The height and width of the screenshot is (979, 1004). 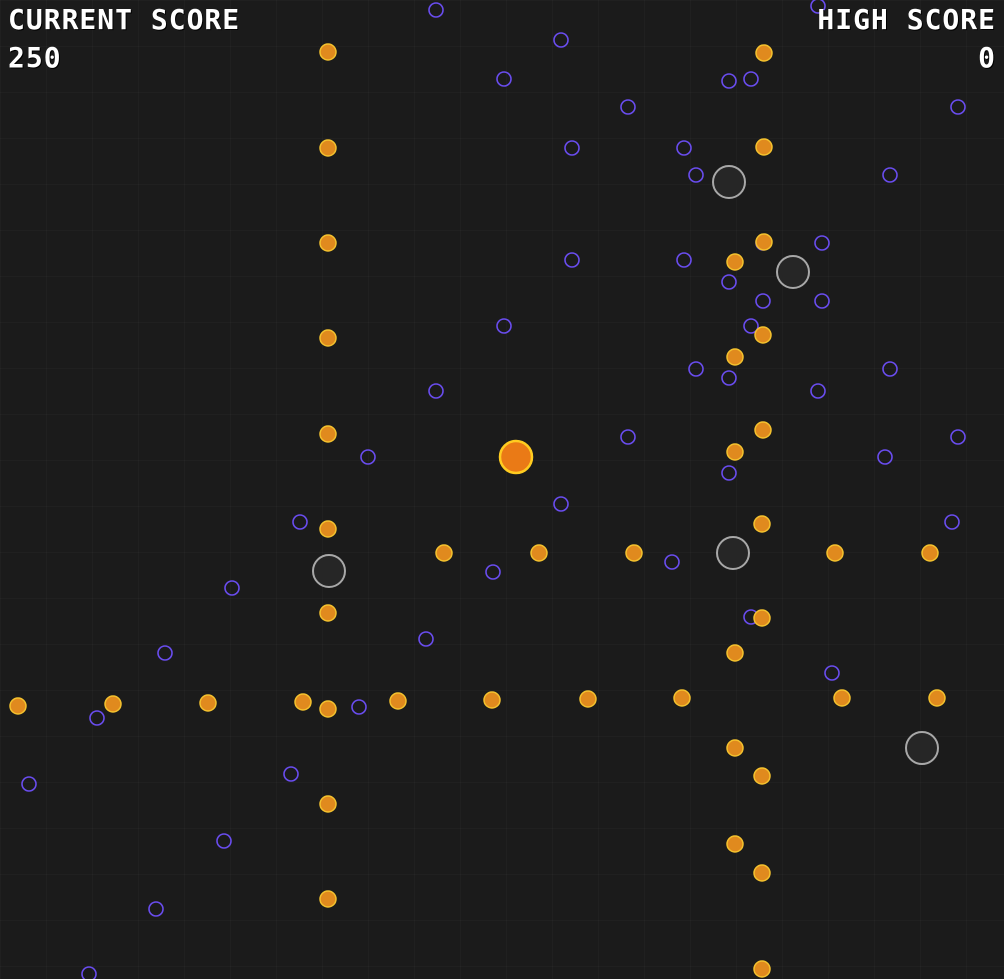 I want to click on current-score-value: 250, so click(x=35, y=57).